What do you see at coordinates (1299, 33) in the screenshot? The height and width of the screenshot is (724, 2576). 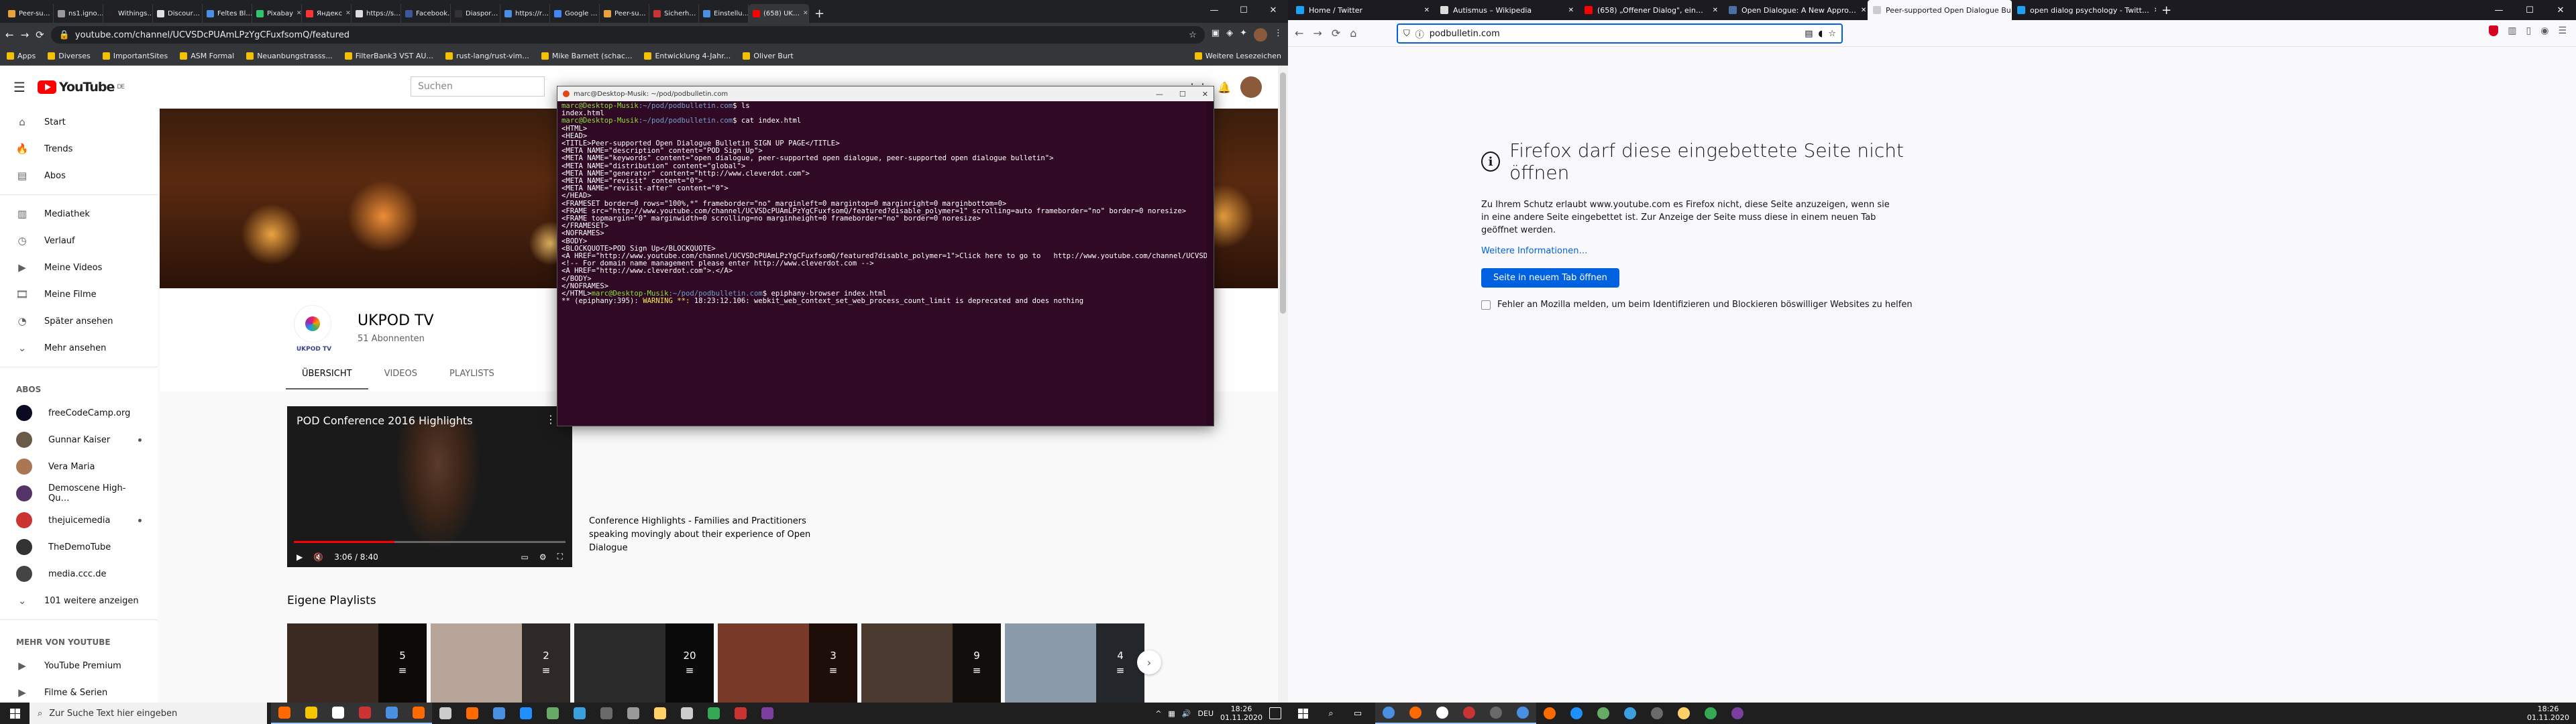 I see `back-icon: ←` at bounding box center [1299, 33].